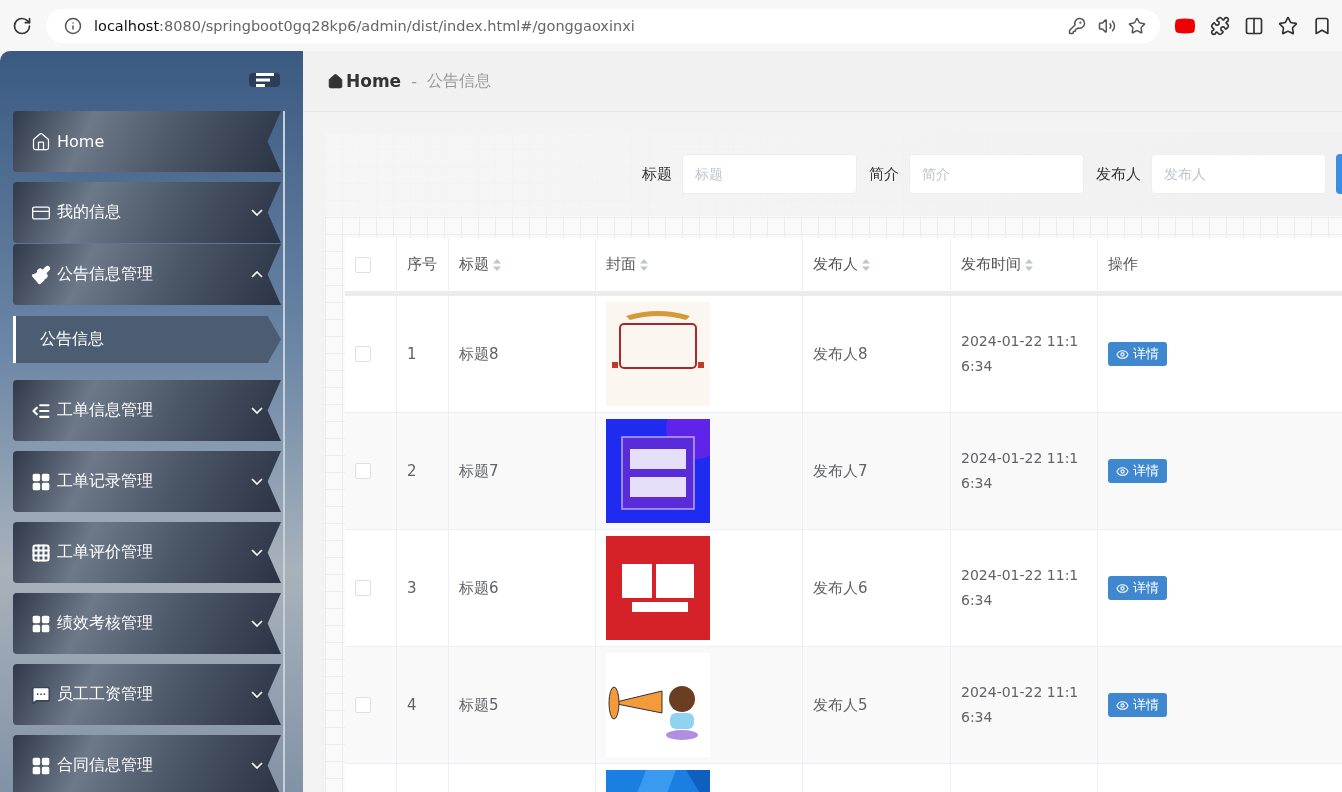 This screenshot has width=1342, height=792. I want to click on column-header: 发布人, so click(877, 264).